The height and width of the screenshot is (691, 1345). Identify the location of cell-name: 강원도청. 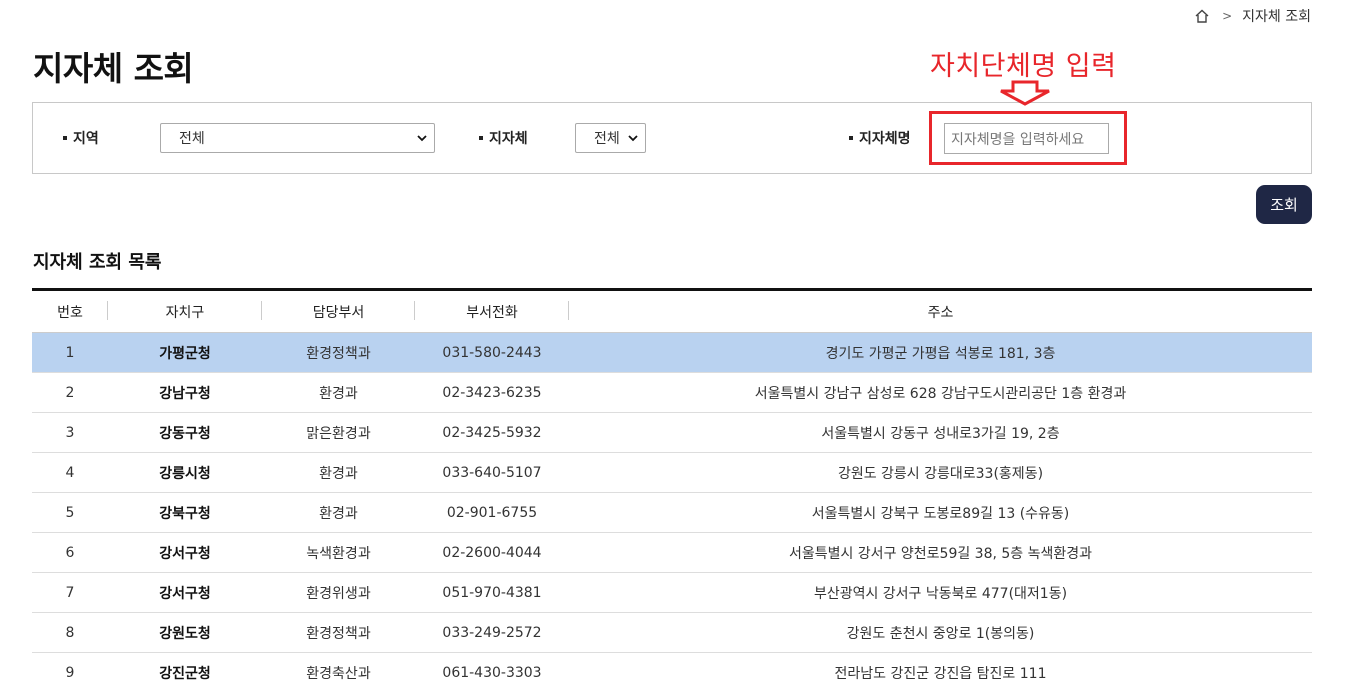
(185, 633).